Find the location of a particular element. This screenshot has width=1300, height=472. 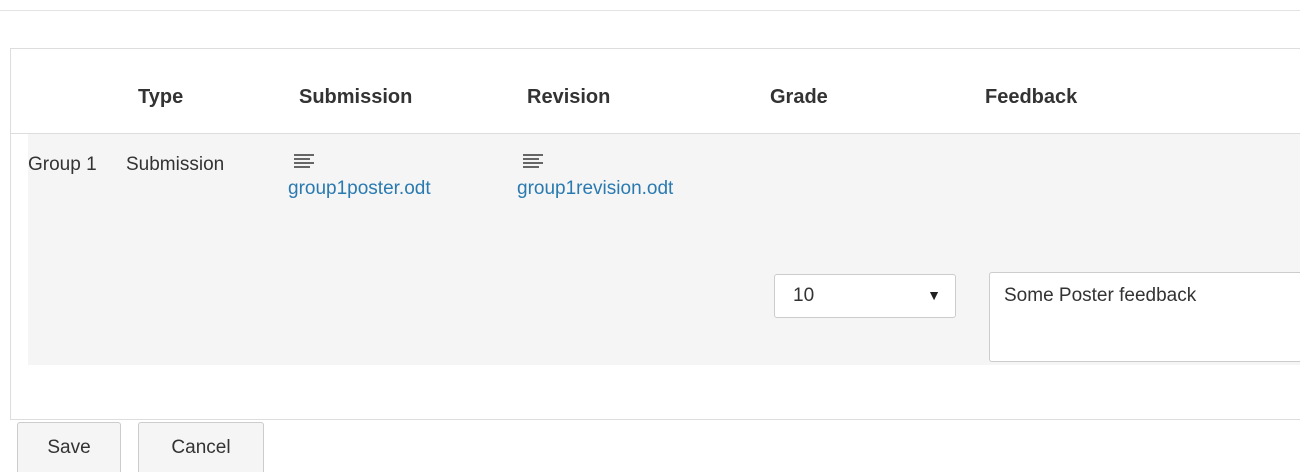

cancel-button: Cancel is located at coordinates (201, 447).